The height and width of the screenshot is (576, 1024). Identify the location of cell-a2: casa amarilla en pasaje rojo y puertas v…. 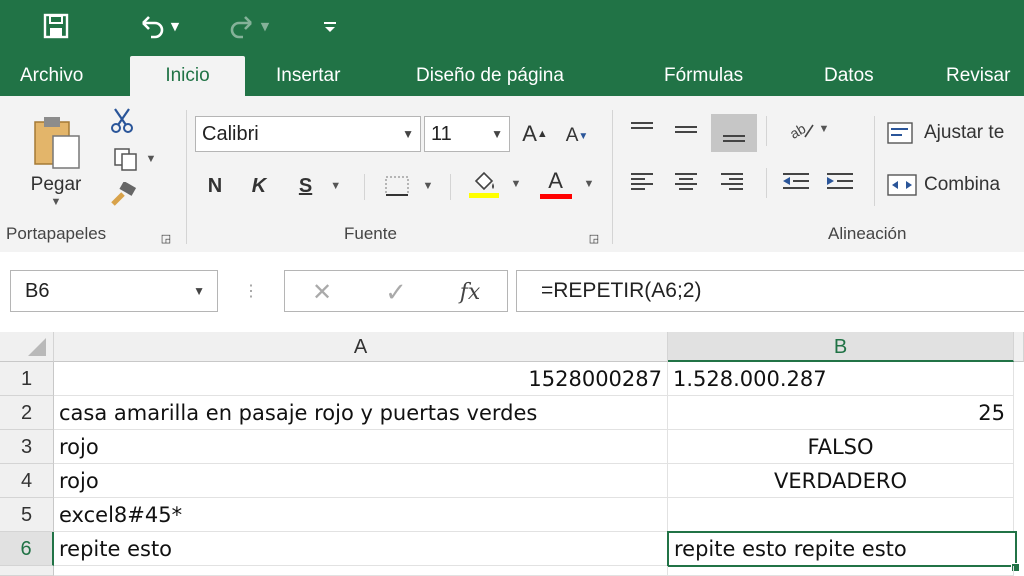
(361, 413).